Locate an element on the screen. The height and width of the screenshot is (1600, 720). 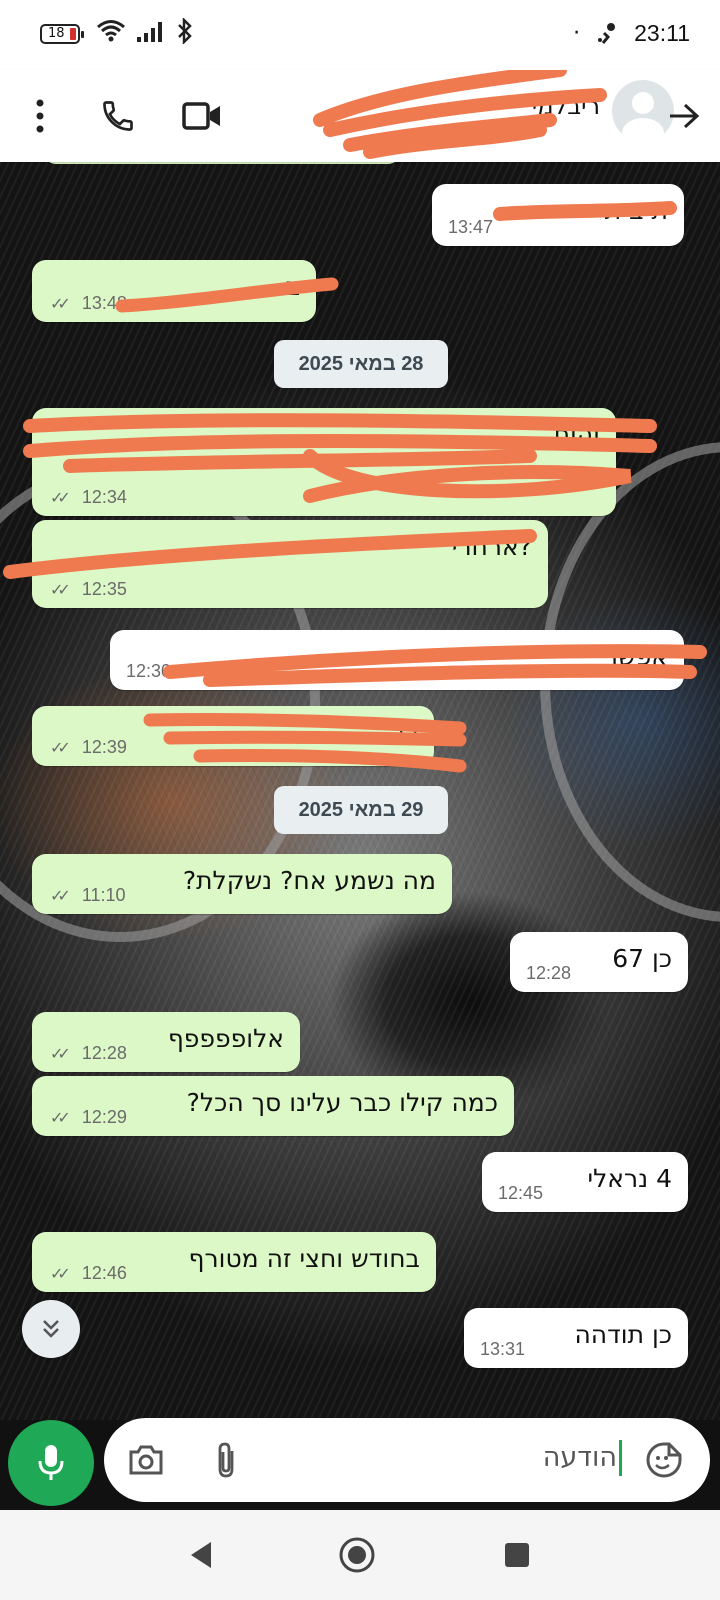
message-time: 12:45 is located at coordinates (521, 1193).